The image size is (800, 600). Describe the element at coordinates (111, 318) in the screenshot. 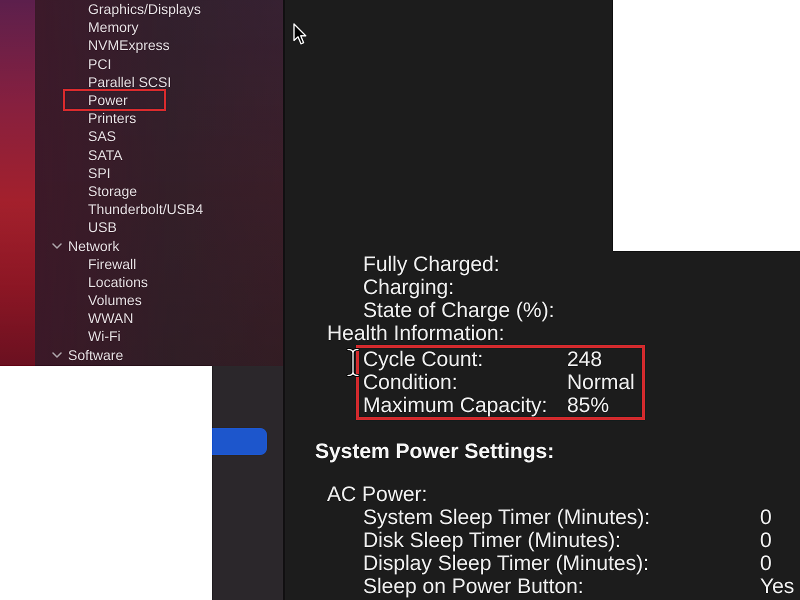

I see `sidebar-item: WWAN` at that location.